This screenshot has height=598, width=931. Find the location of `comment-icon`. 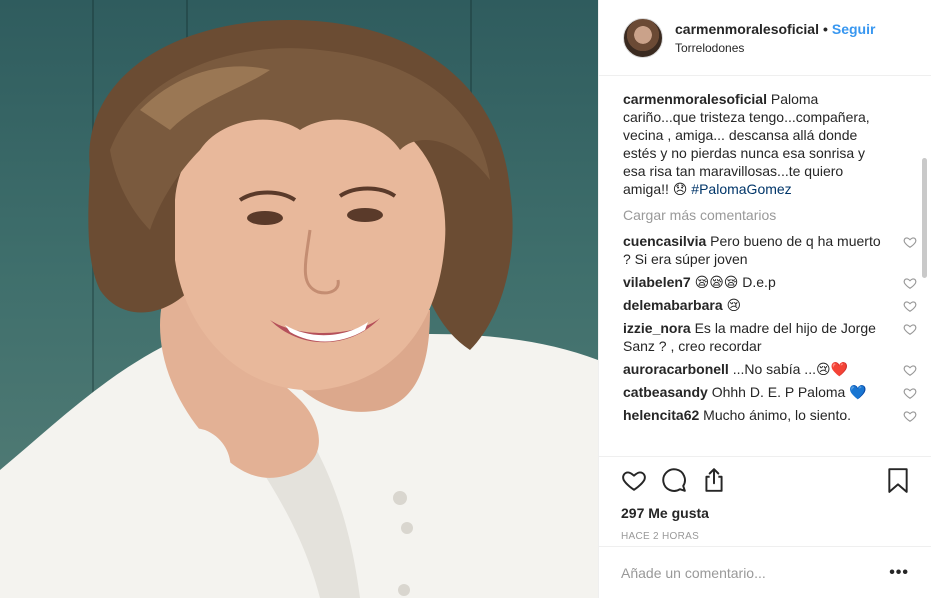

comment-icon is located at coordinates (674, 480).